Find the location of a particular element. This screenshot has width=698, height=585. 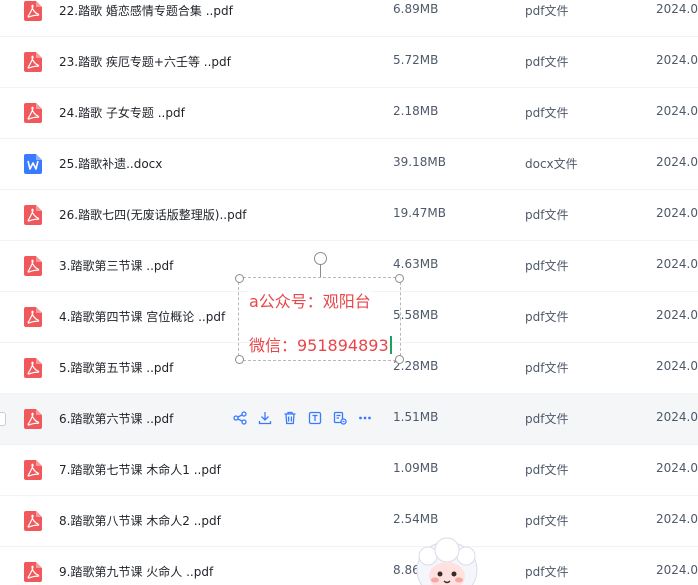

file-row: 6.踏歌第六节课 ..pdf 1.51MB pdf文件 2024.07 is located at coordinates (349, 419).